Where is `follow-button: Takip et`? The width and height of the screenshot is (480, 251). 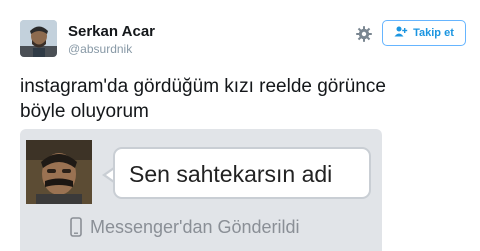
follow-button: Takip et is located at coordinates (424, 33).